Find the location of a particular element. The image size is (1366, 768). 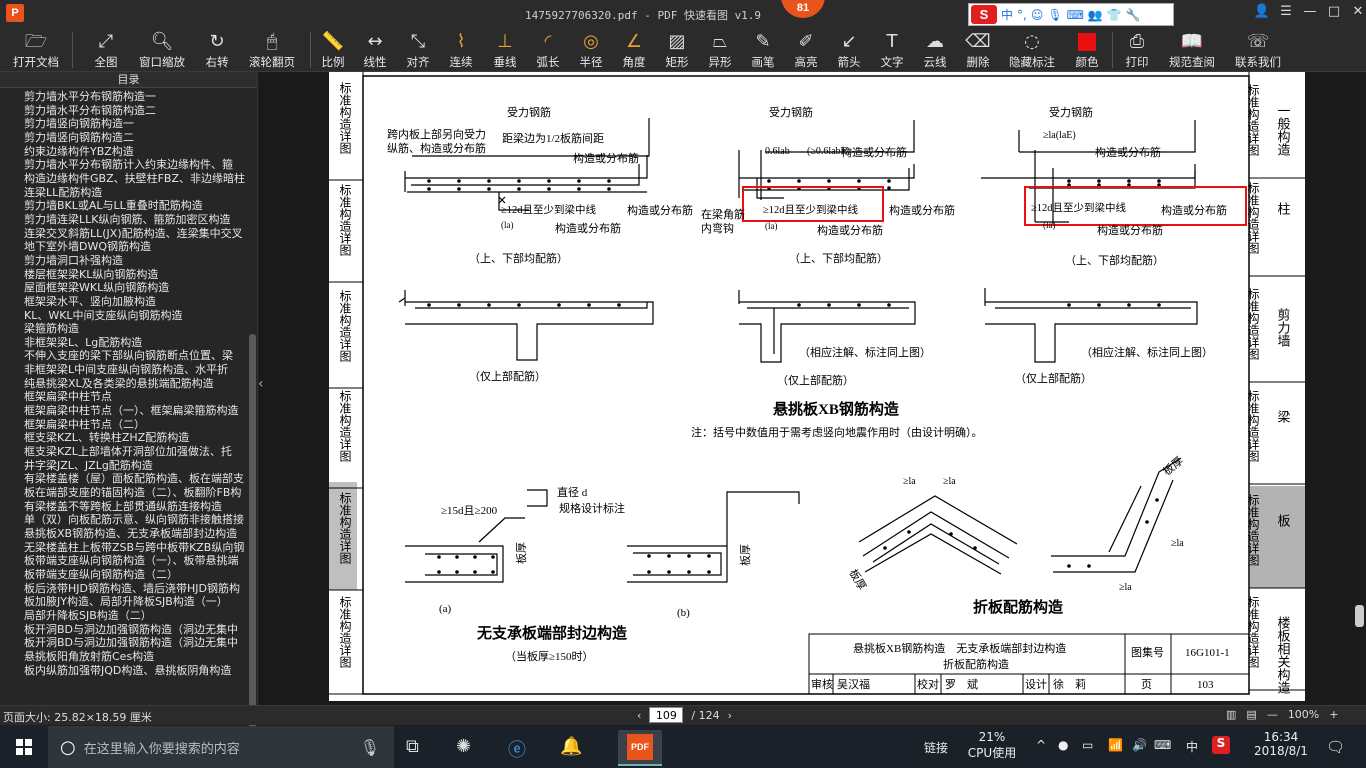

toc-item: 框架扁梁中柱节点（二） is located at coordinates (135, 425).